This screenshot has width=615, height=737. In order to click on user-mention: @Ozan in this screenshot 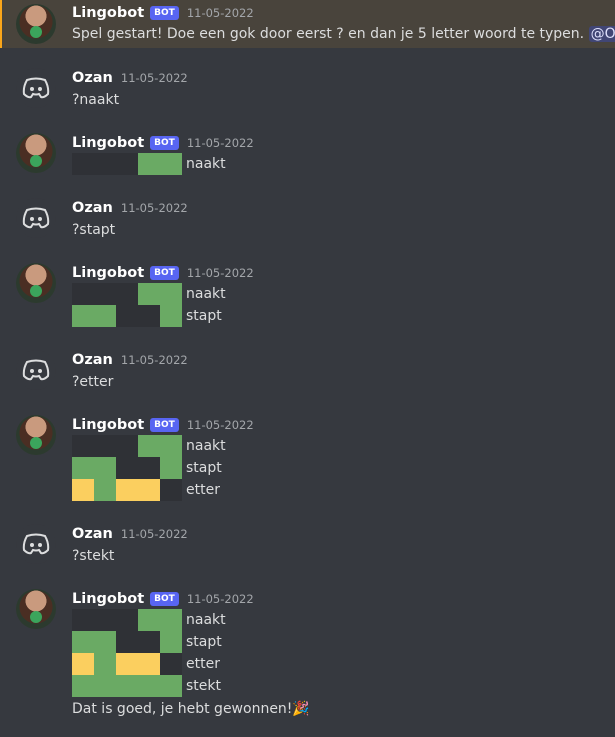, I will do `click(601, 34)`.